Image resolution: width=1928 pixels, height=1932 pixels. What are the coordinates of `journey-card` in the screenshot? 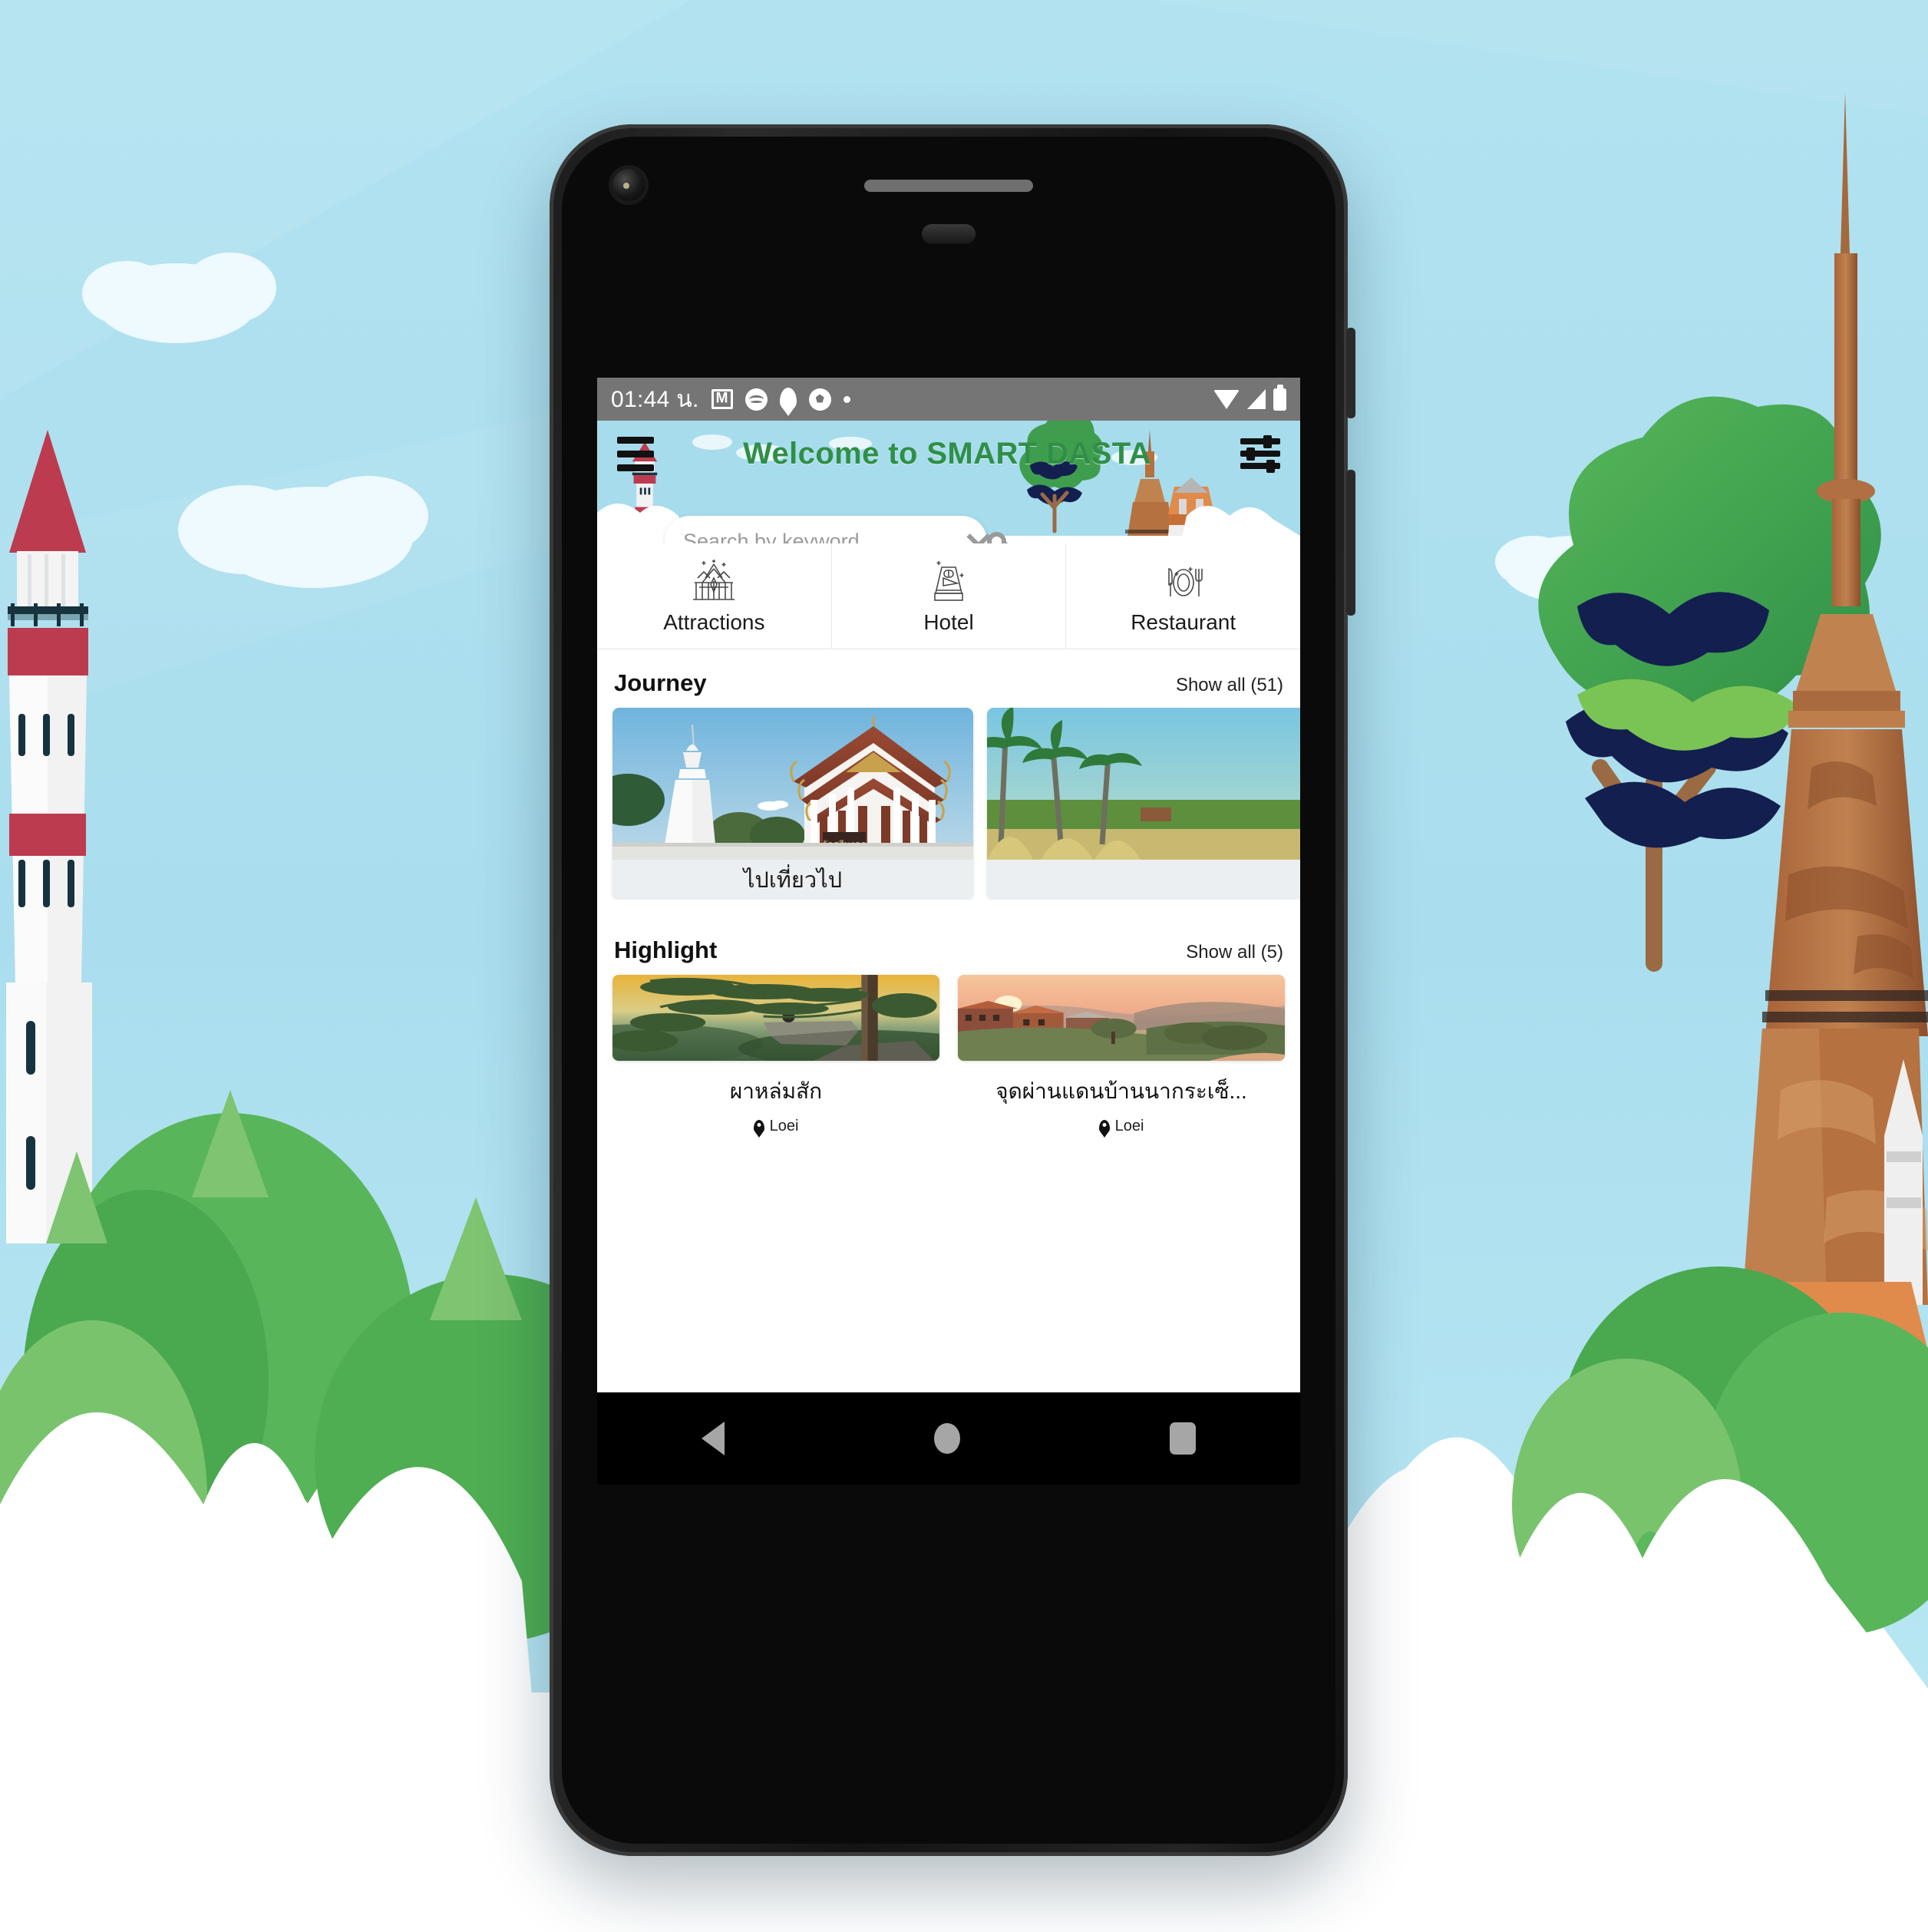 It's located at (1143, 804).